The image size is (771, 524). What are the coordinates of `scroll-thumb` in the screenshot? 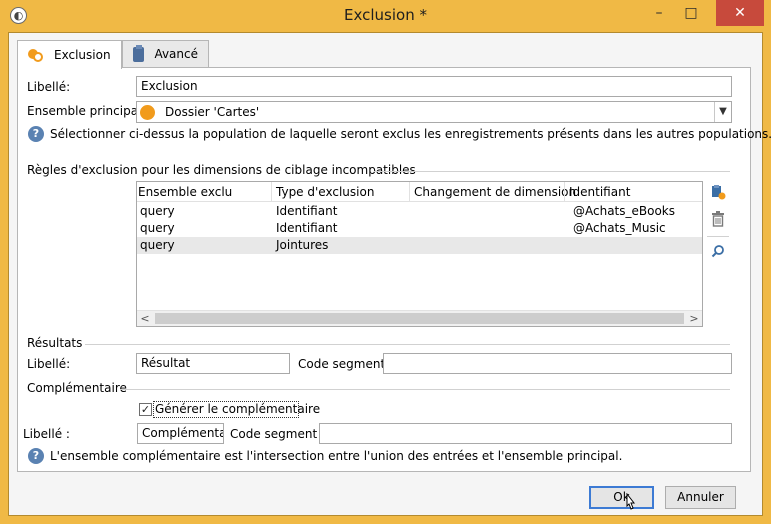 It's located at (419, 318).